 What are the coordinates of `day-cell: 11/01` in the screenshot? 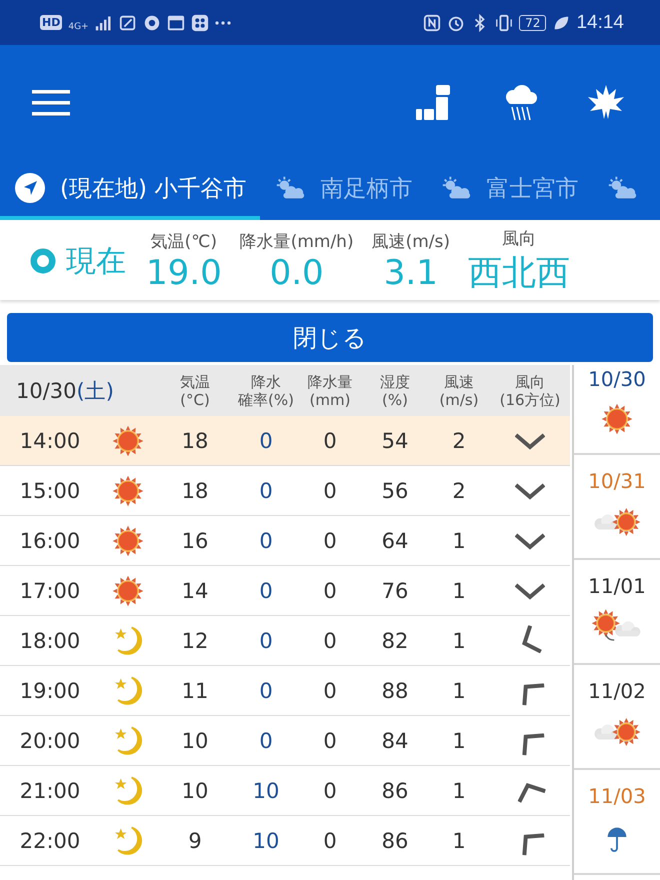 It's located at (617, 612).